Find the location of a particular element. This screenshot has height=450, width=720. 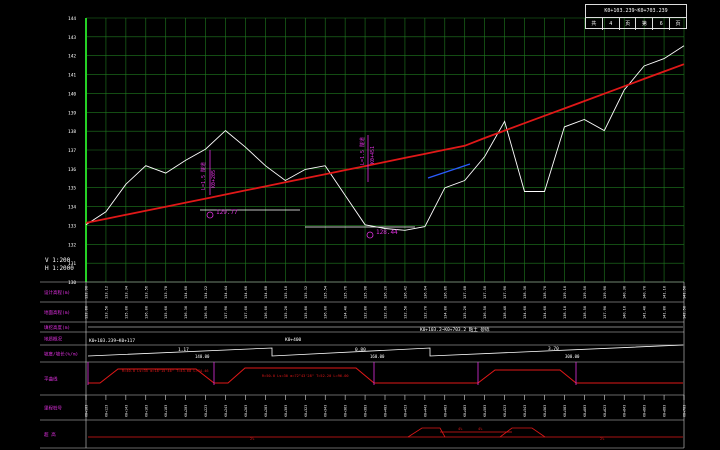

grade-top-label-2: K0+400 is located at coordinates (293, 340).